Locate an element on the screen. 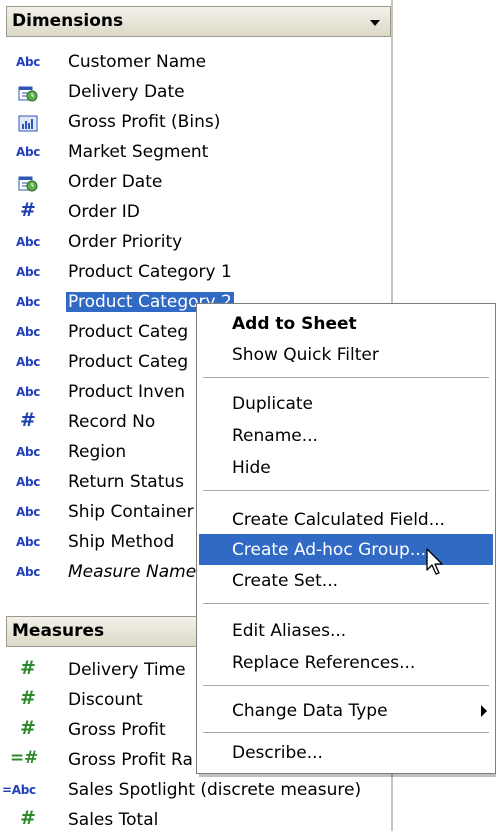 This screenshot has width=496, height=835. field-label: Market Segment is located at coordinates (138, 152).